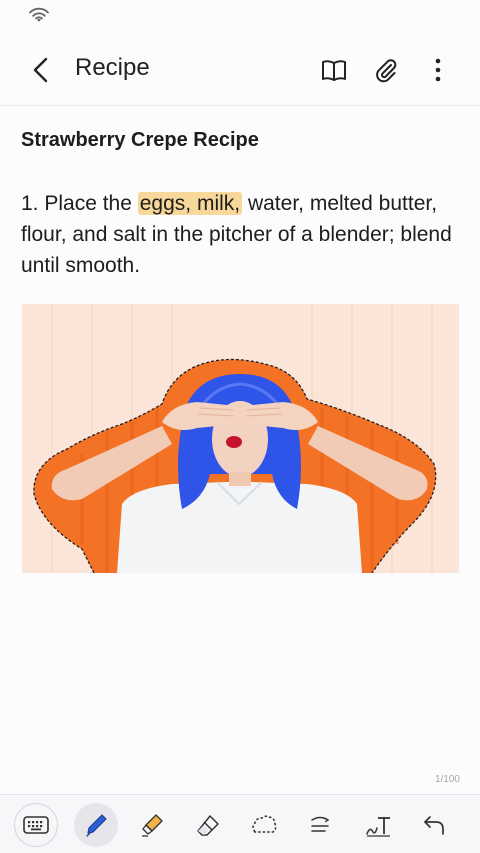 The image size is (480, 853). I want to click on app-bar: Recipe, so click(240, 70).